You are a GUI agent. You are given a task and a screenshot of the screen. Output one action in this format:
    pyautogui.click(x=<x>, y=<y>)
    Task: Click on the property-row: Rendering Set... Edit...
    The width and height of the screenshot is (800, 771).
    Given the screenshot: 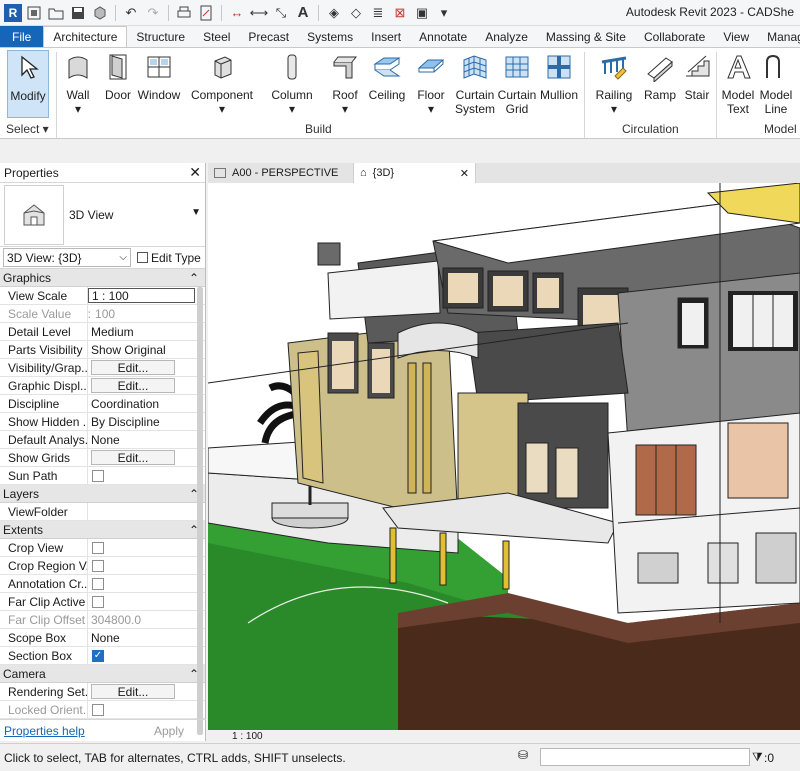 What is the action you would take?
    pyautogui.click(x=102, y=692)
    